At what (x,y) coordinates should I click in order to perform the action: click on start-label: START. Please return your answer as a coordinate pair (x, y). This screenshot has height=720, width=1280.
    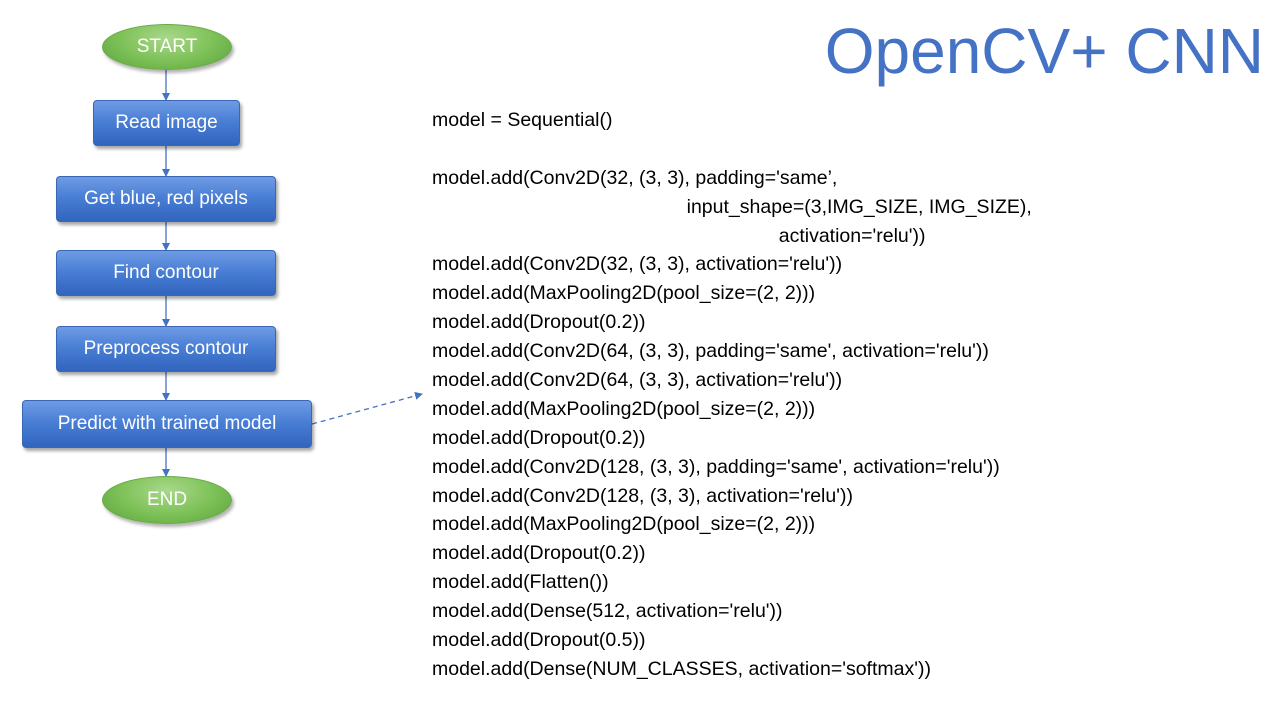
    Looking at the image, I should click on (167, 46).